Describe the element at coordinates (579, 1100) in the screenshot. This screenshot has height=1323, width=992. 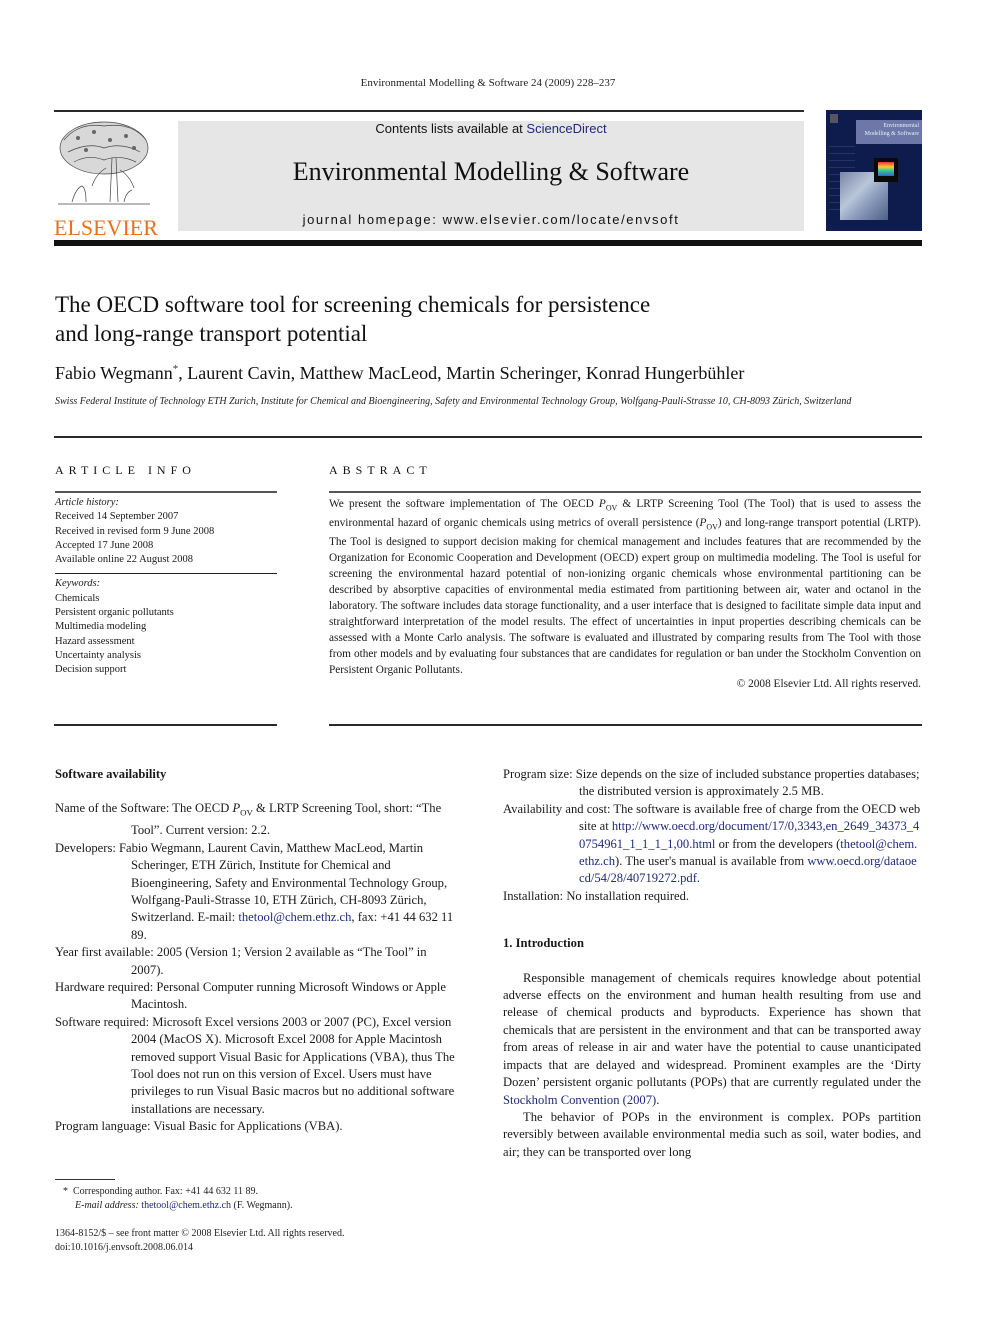
I see `stockholm-convention-citation: Stockholm Convention (2007)` at that location.